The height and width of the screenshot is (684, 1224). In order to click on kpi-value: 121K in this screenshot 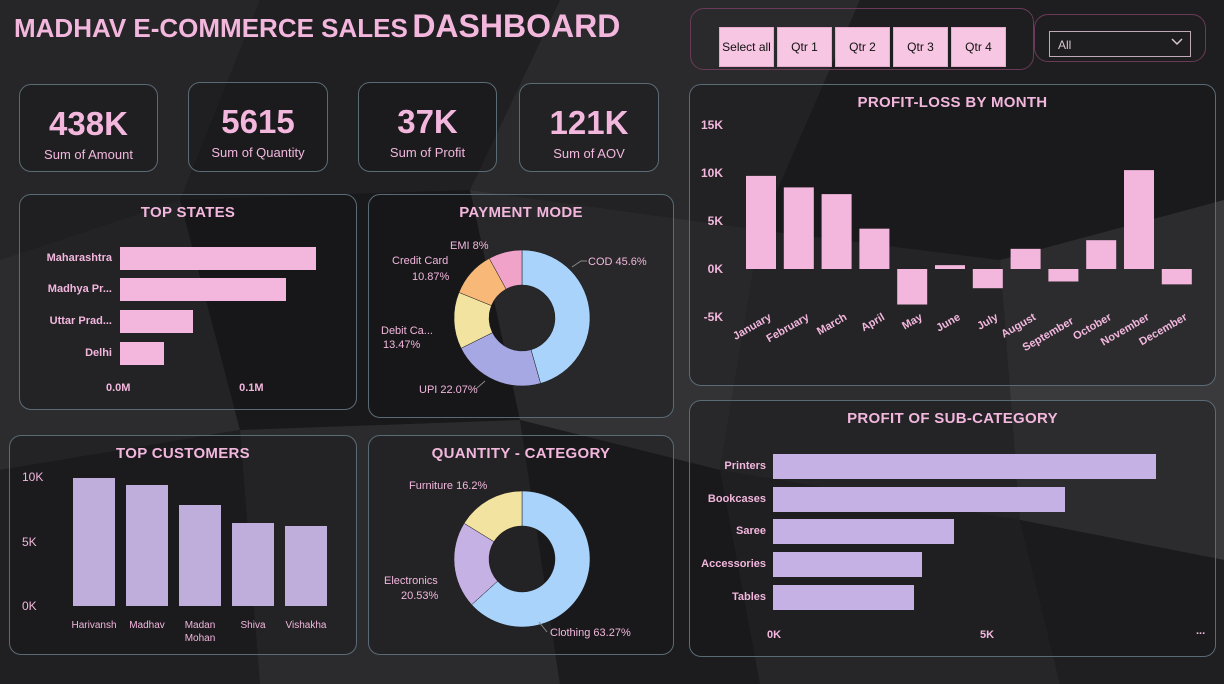, I will do `click(589, 122)`.